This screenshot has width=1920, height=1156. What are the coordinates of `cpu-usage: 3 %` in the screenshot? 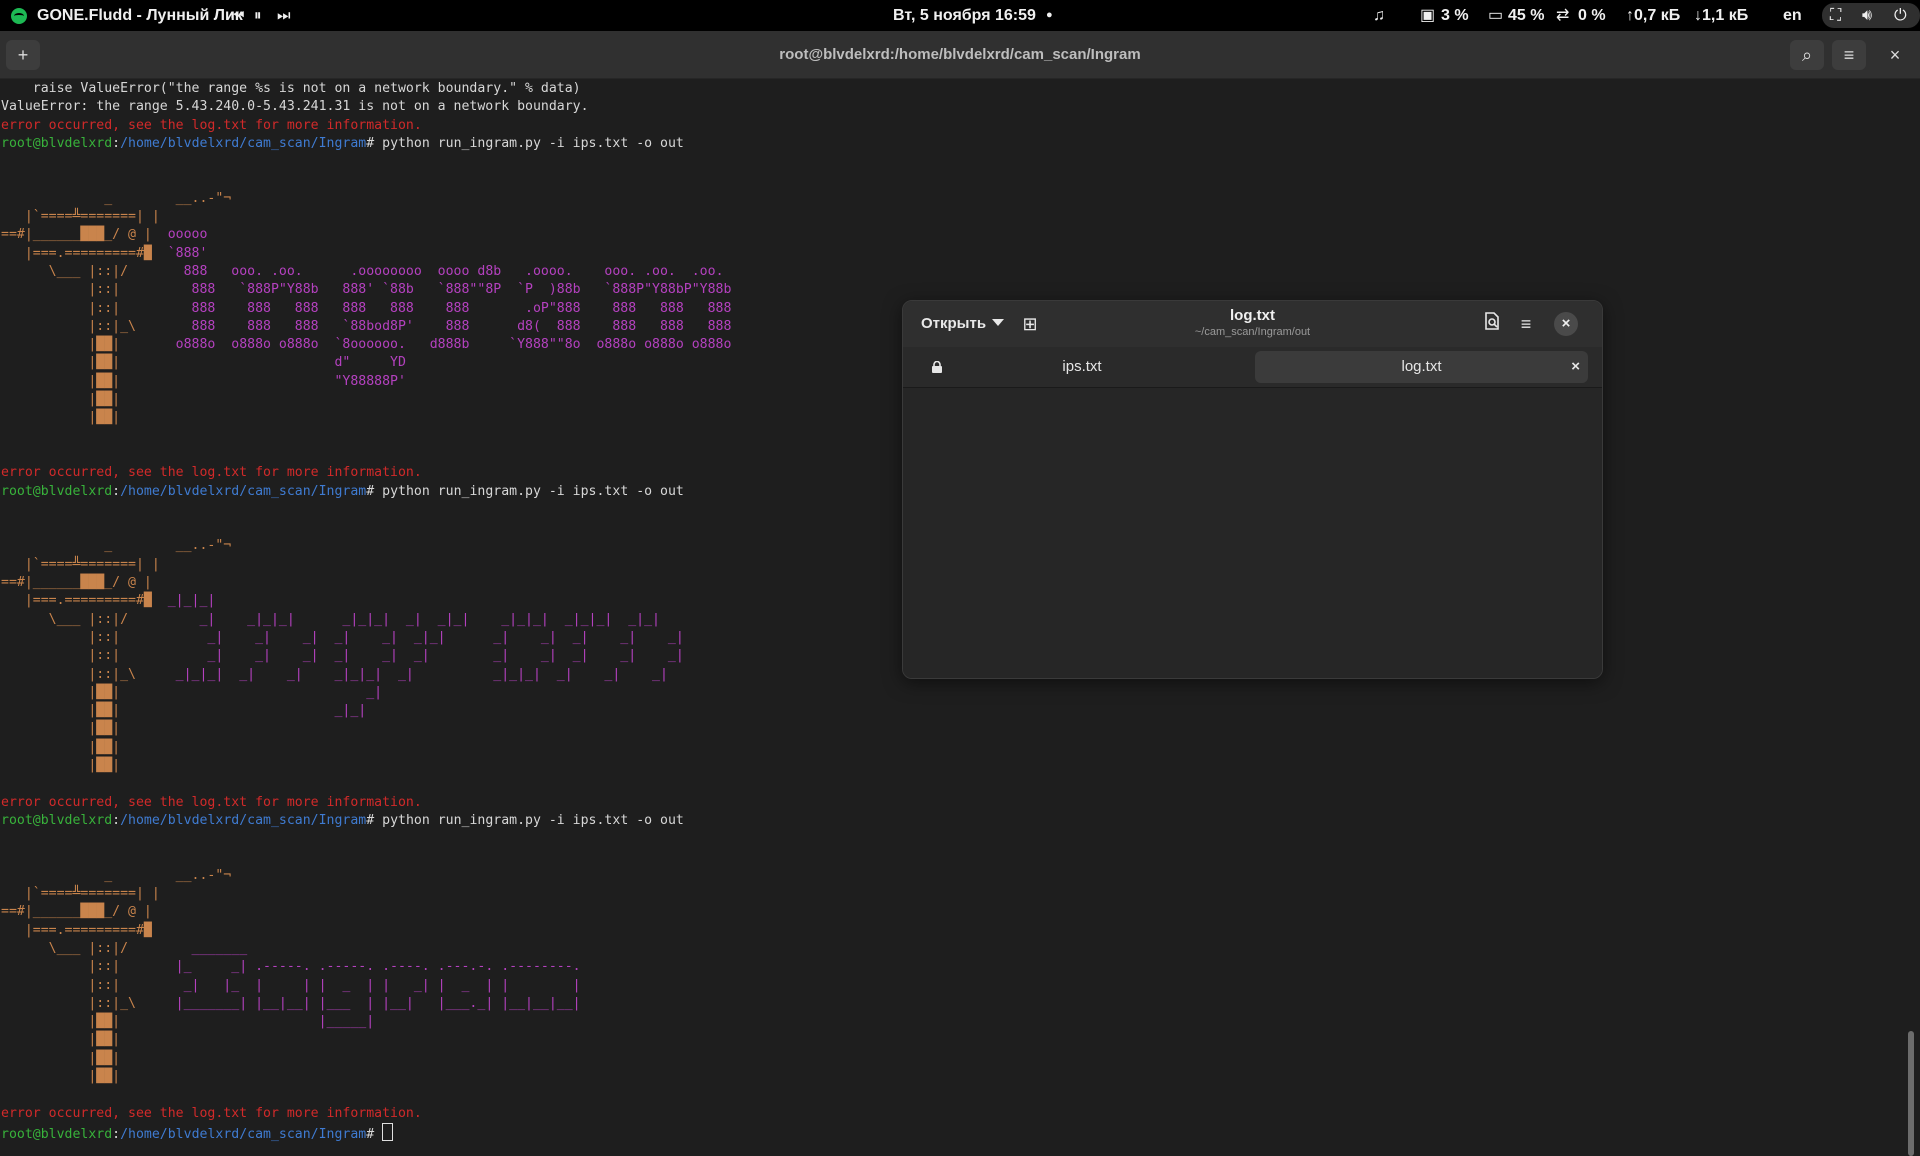 It's located at (1455, 15).